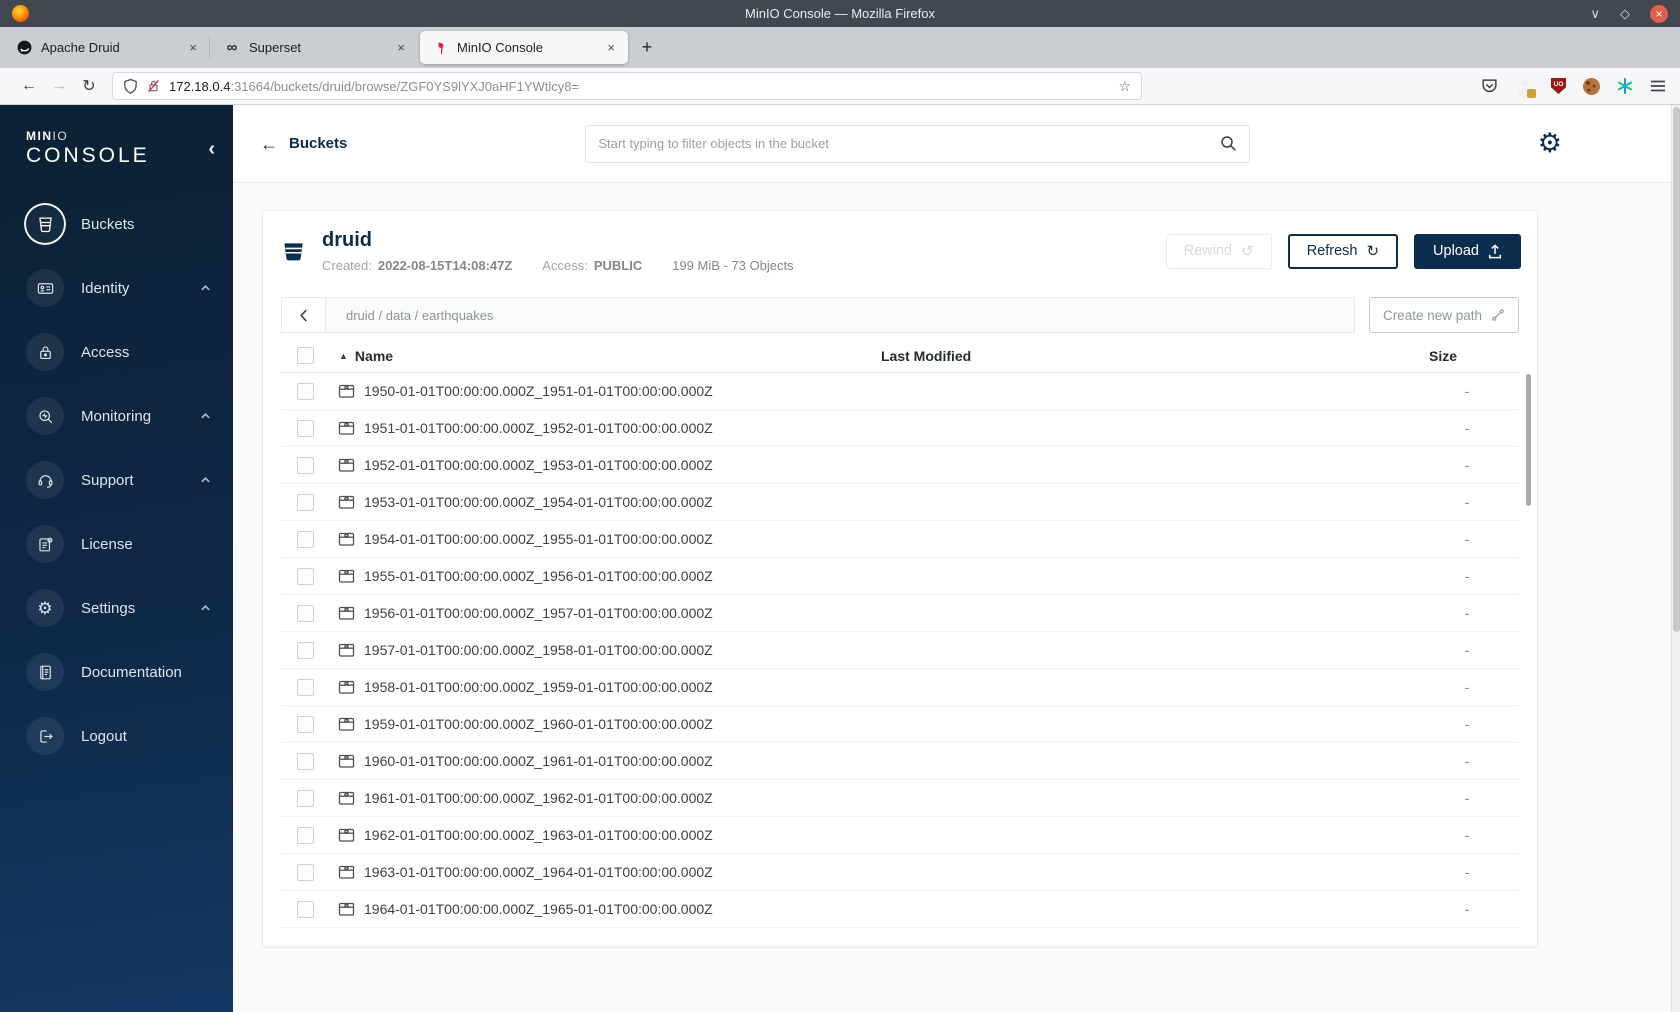 This screenshot has width=1680, height=1012. Describe the element at coordinates (106, 47) in the screenshot. I see `tab-apache-druid: Apache Druid ×` at that location.